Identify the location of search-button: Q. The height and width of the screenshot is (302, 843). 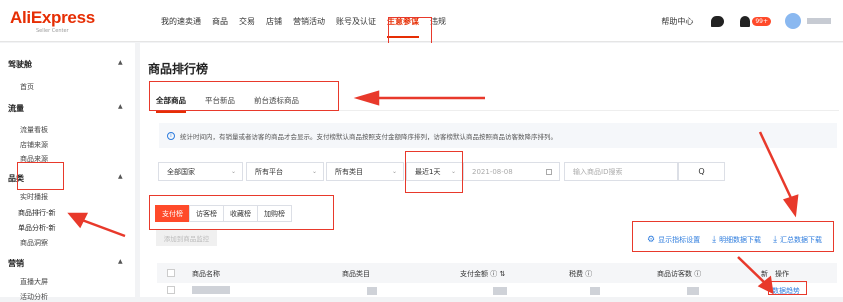
(701, 171).